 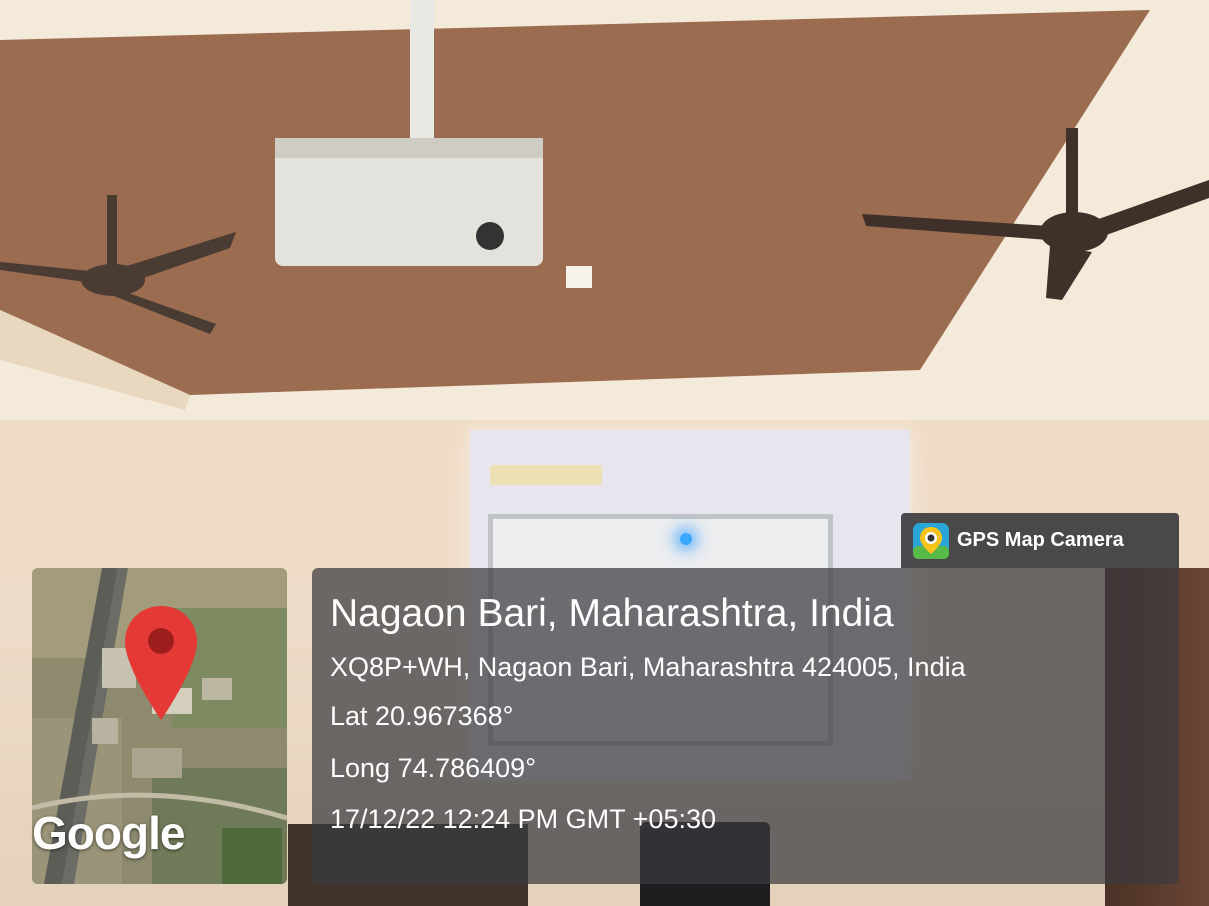 What do you see at coordinates (523, 819) in the screenshot?
I see `timestamp: 17/12/22 12:24 PM GMT +05:30` at bounding box center [523, 819].